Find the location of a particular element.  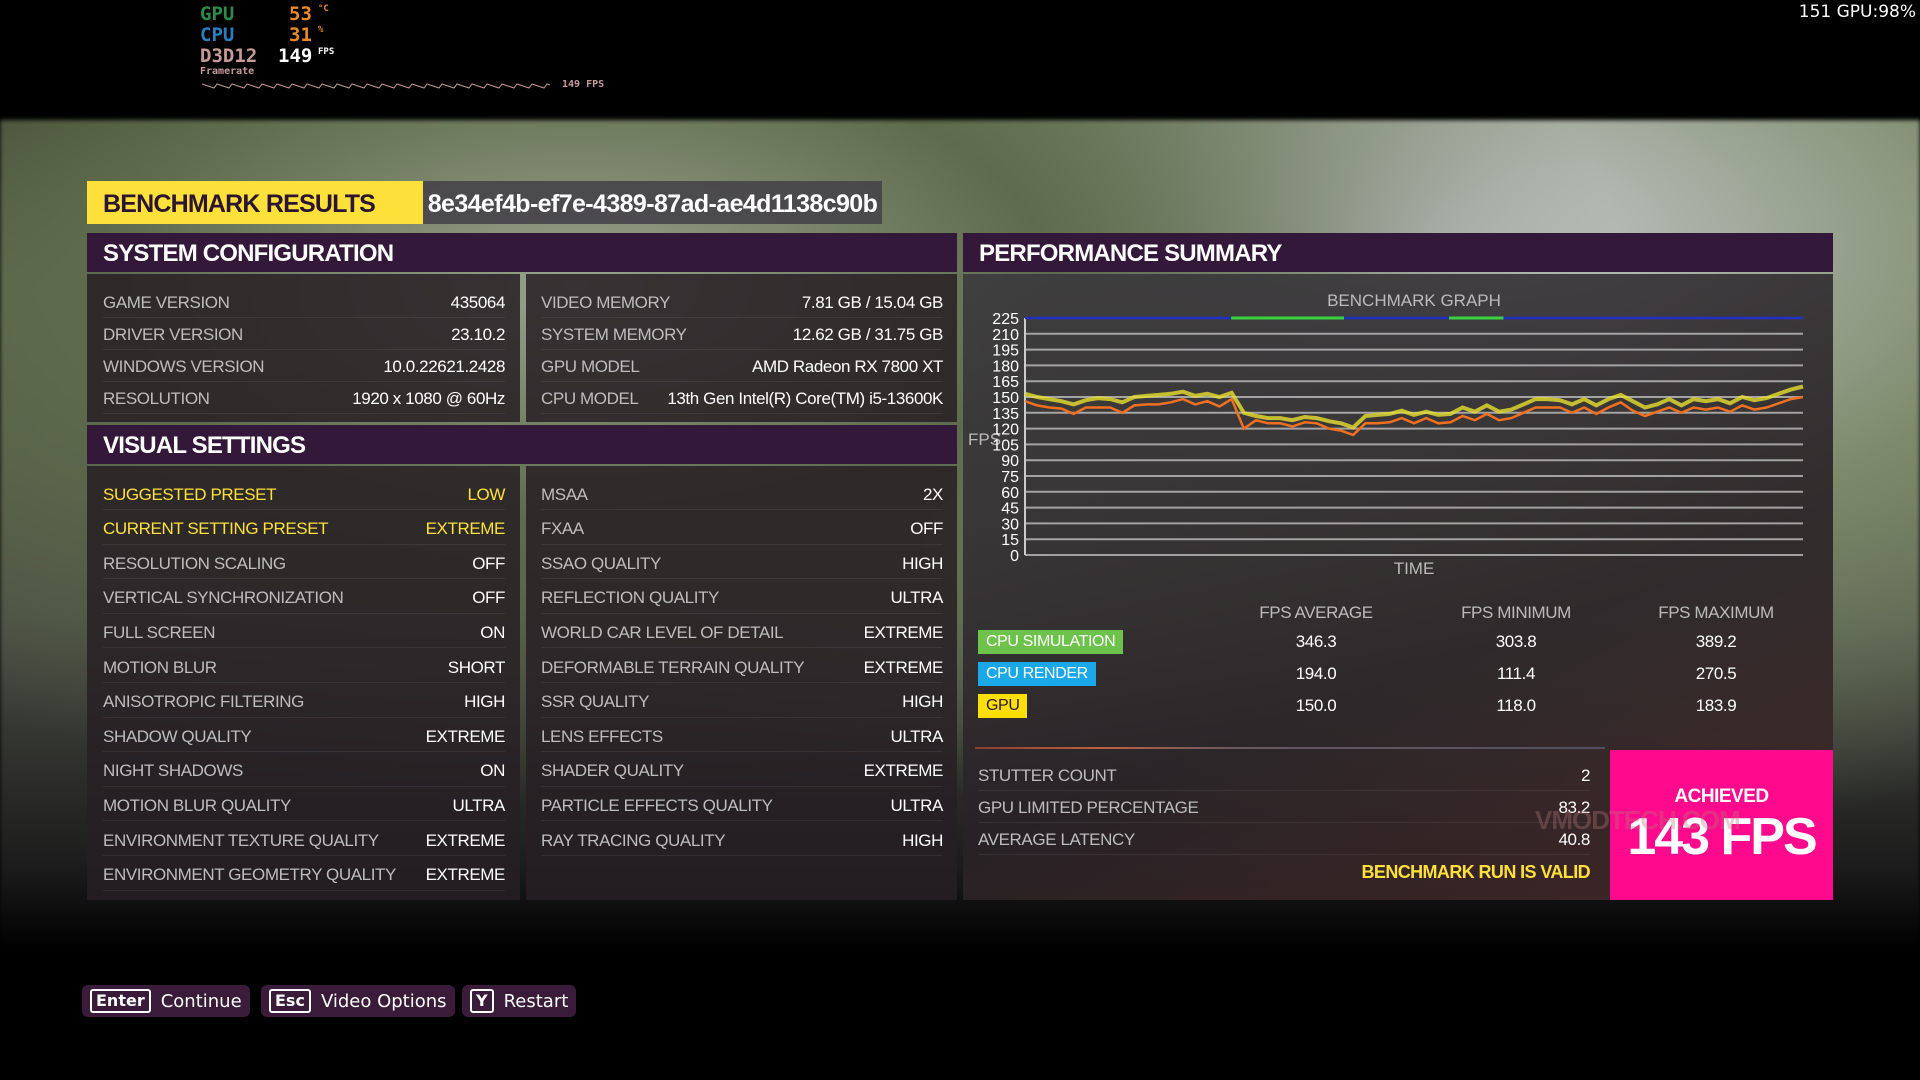

setting-value: 7.81 GB / 15.04 GB is located at coordinates (872, 302).